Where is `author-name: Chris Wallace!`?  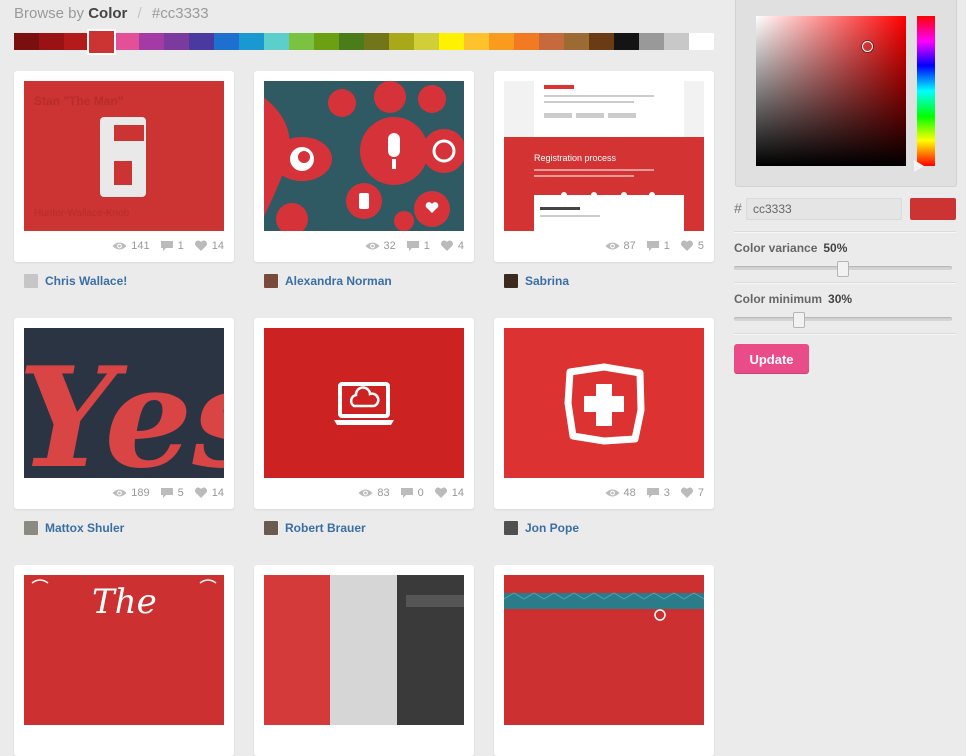 author-name: Chris Wallace! is located at coordinates (86, 281).